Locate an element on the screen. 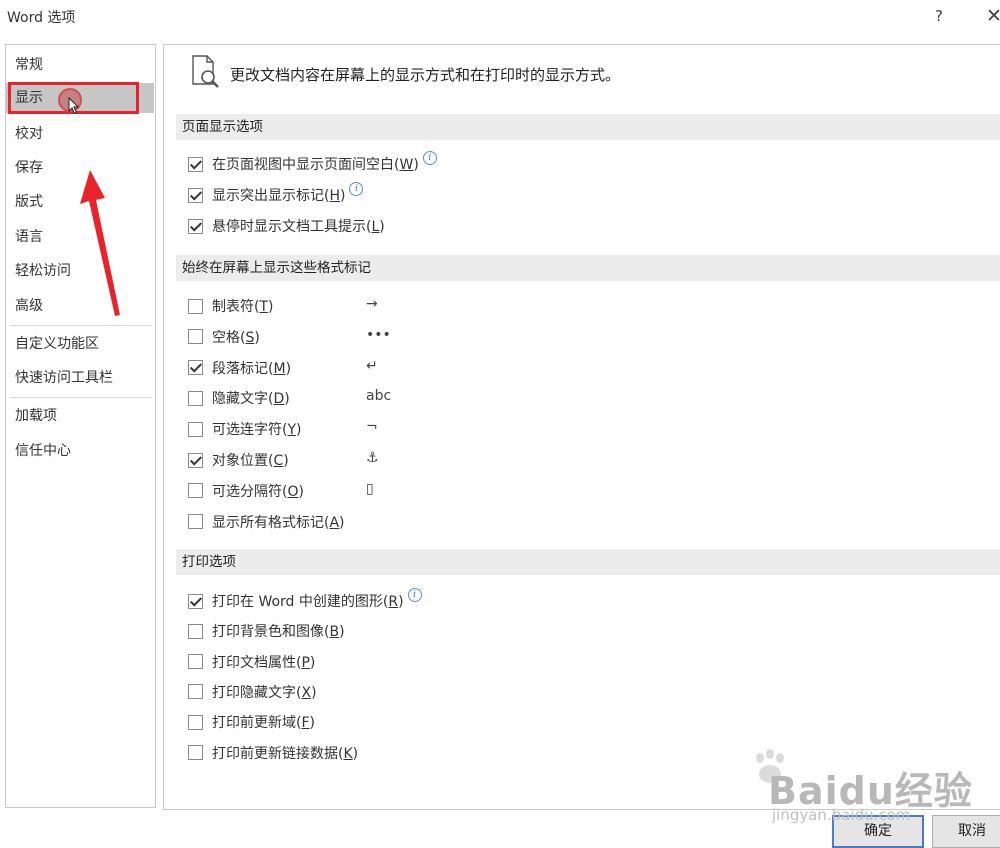 This screenshot has width=1000, height=848. option-d: 隐藏文字(D) is located at coordinates (239, 398).